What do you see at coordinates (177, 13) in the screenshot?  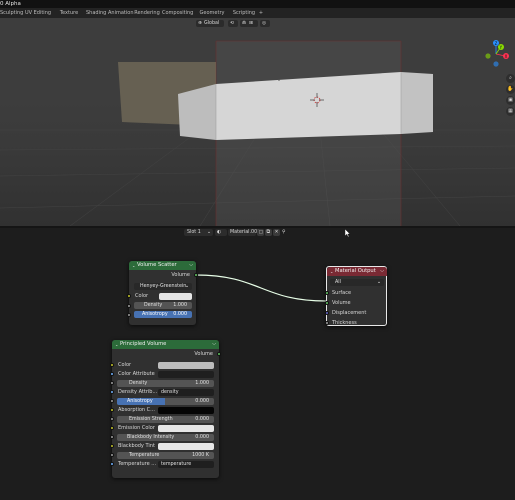 I see `tab-compositing: Compositing` at bounding box center [177, 13].